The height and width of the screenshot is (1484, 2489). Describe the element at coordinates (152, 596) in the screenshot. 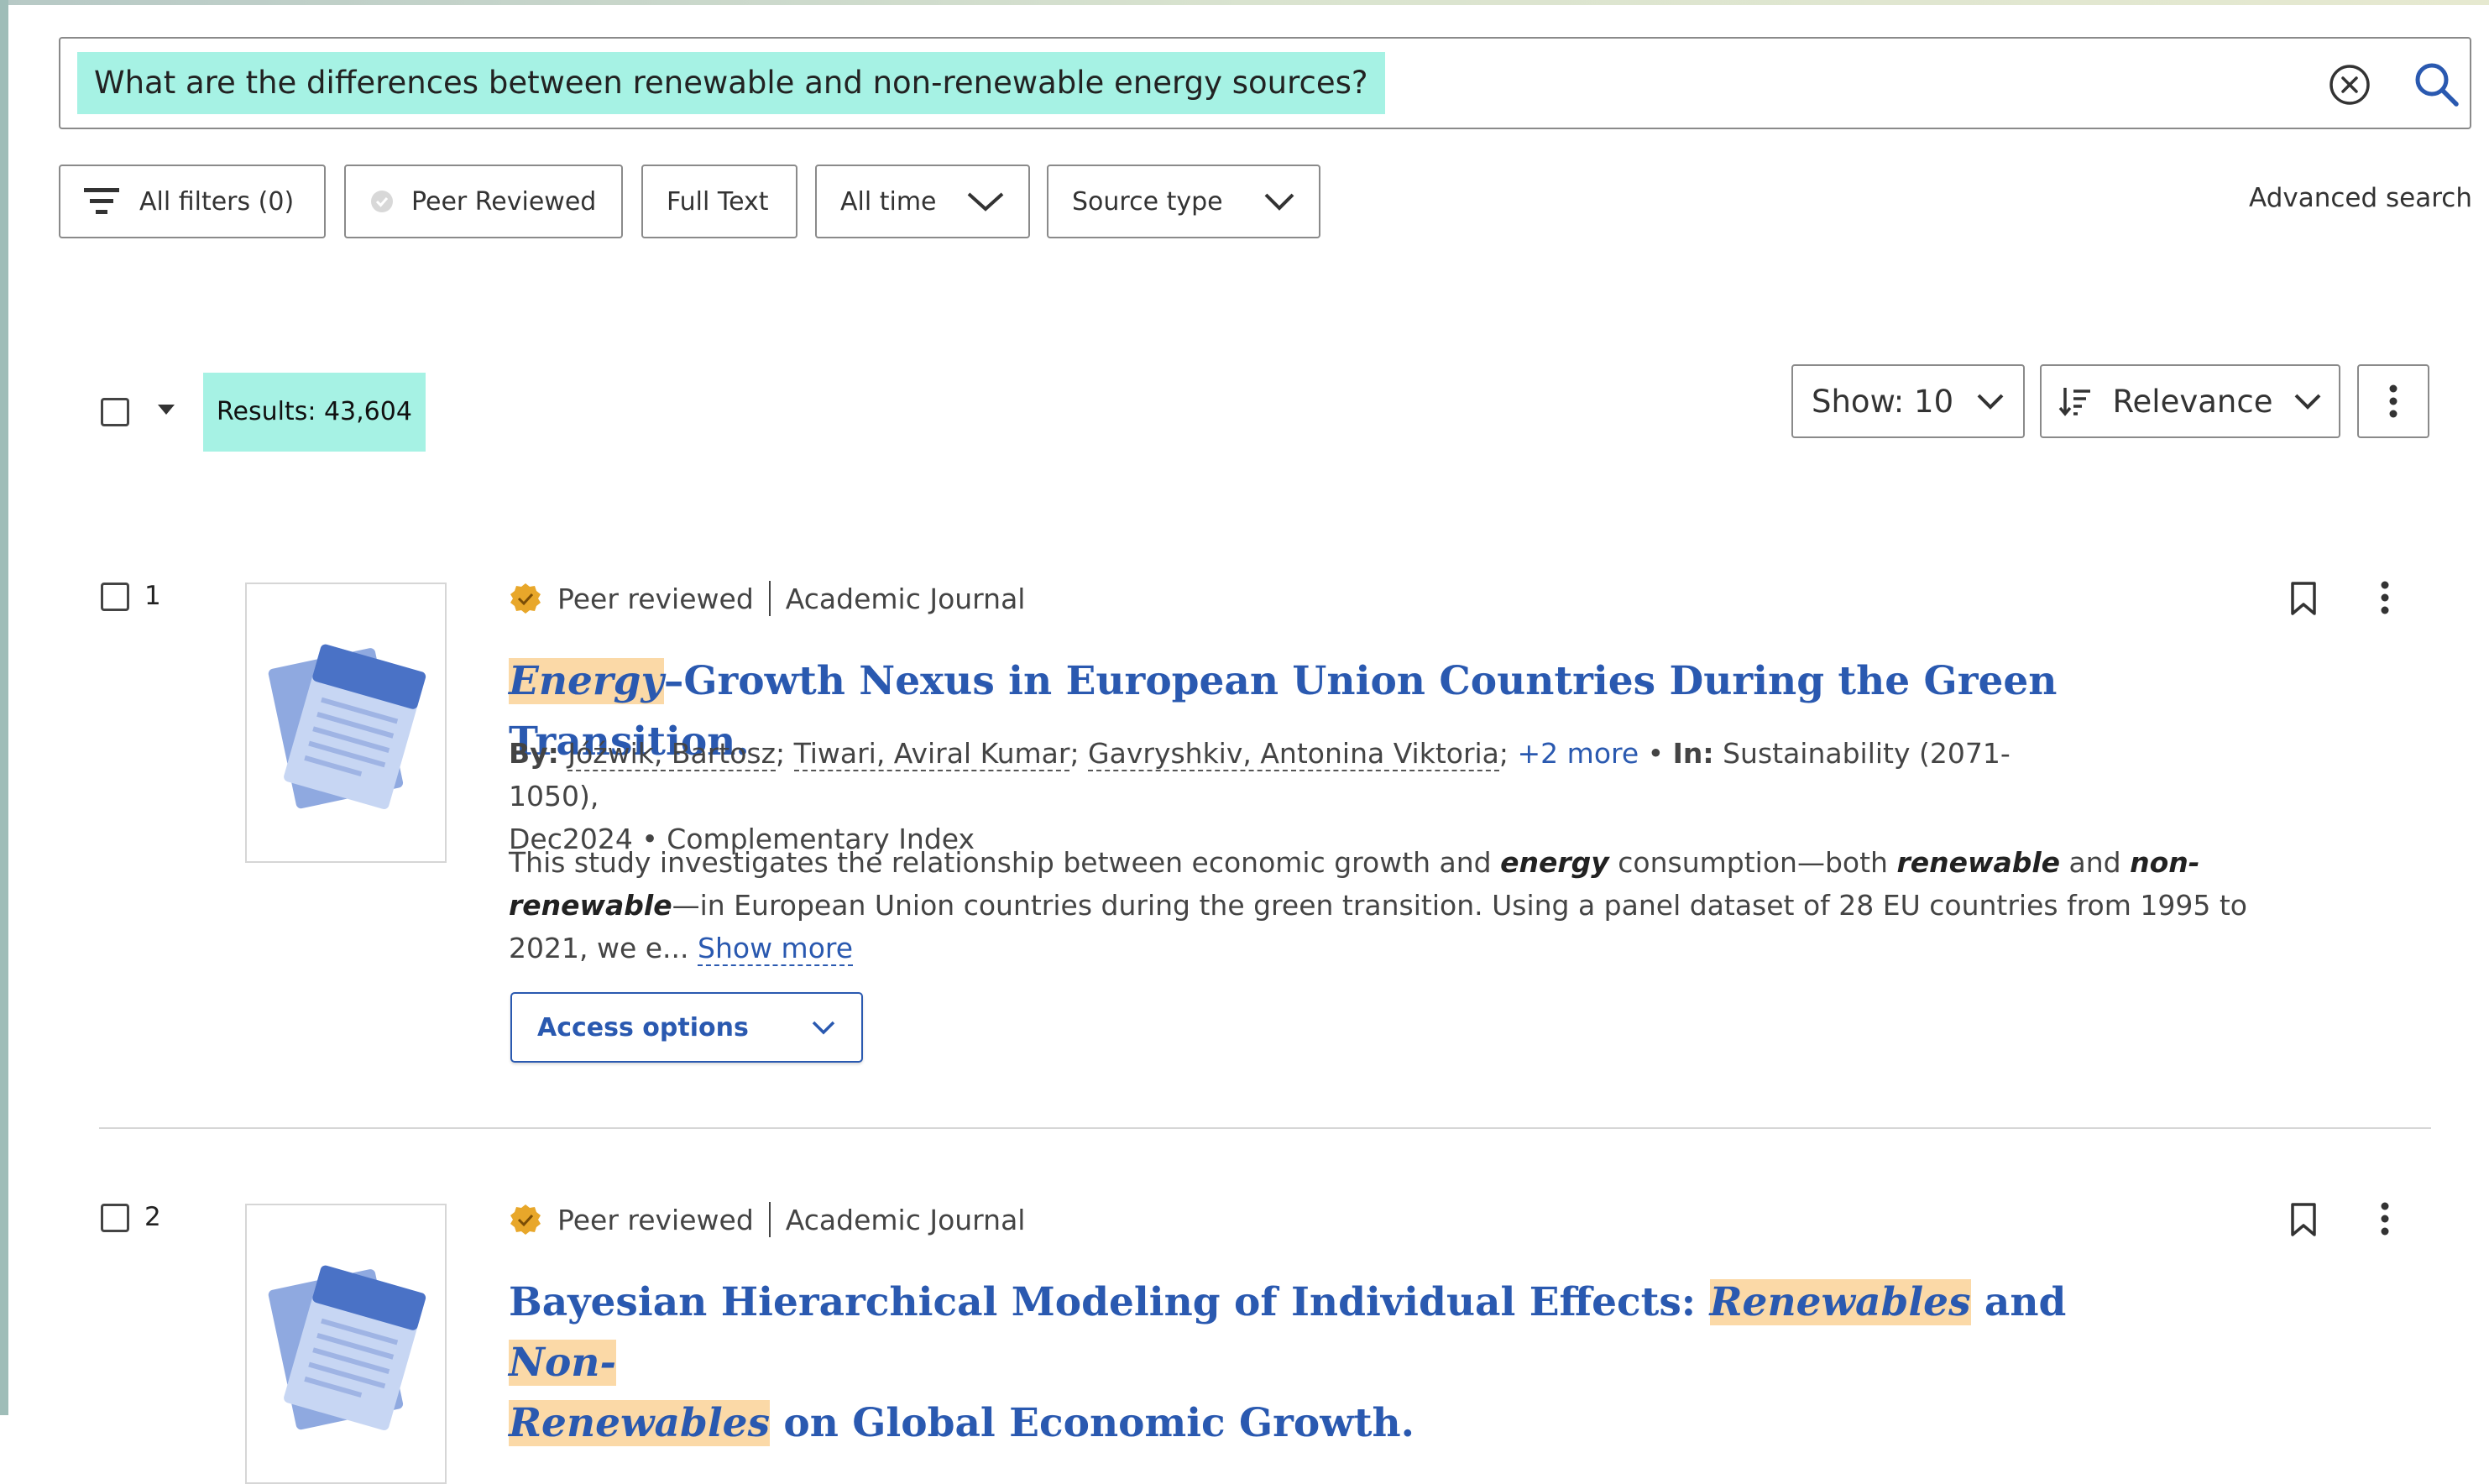

I see `result-number: 1` at that location.